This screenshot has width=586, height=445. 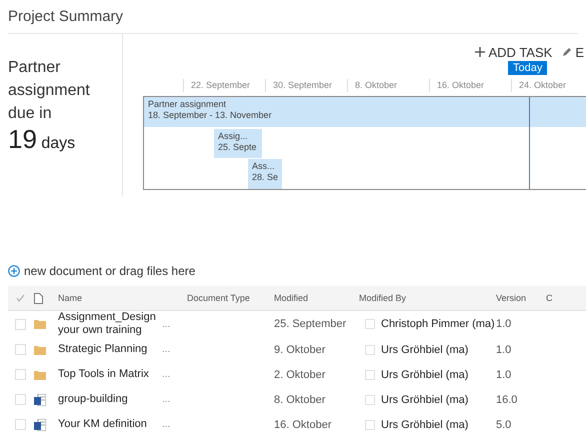 What do you see at coordinates (300, 400) in the screenshot?
I see `modified-date: 8. Oktober` at bounding box center [300, 400].